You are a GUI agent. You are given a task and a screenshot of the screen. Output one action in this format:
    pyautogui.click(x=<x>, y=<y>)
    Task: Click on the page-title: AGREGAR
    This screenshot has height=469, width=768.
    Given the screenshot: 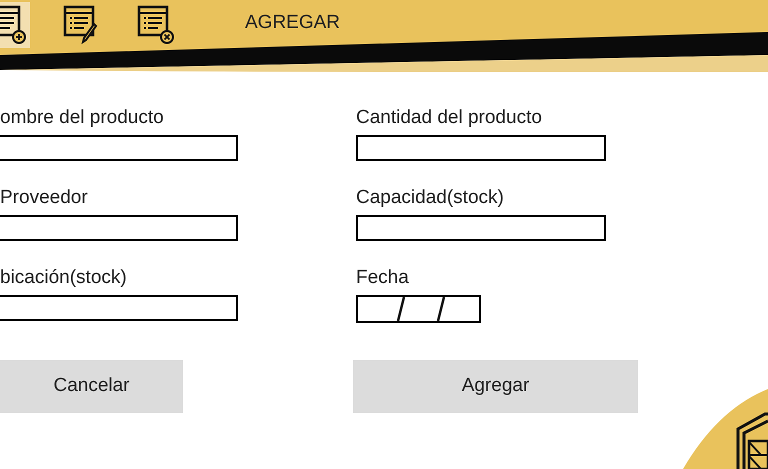 What is the action you would take?
    pyautogui.click(x=292, y=22)
    